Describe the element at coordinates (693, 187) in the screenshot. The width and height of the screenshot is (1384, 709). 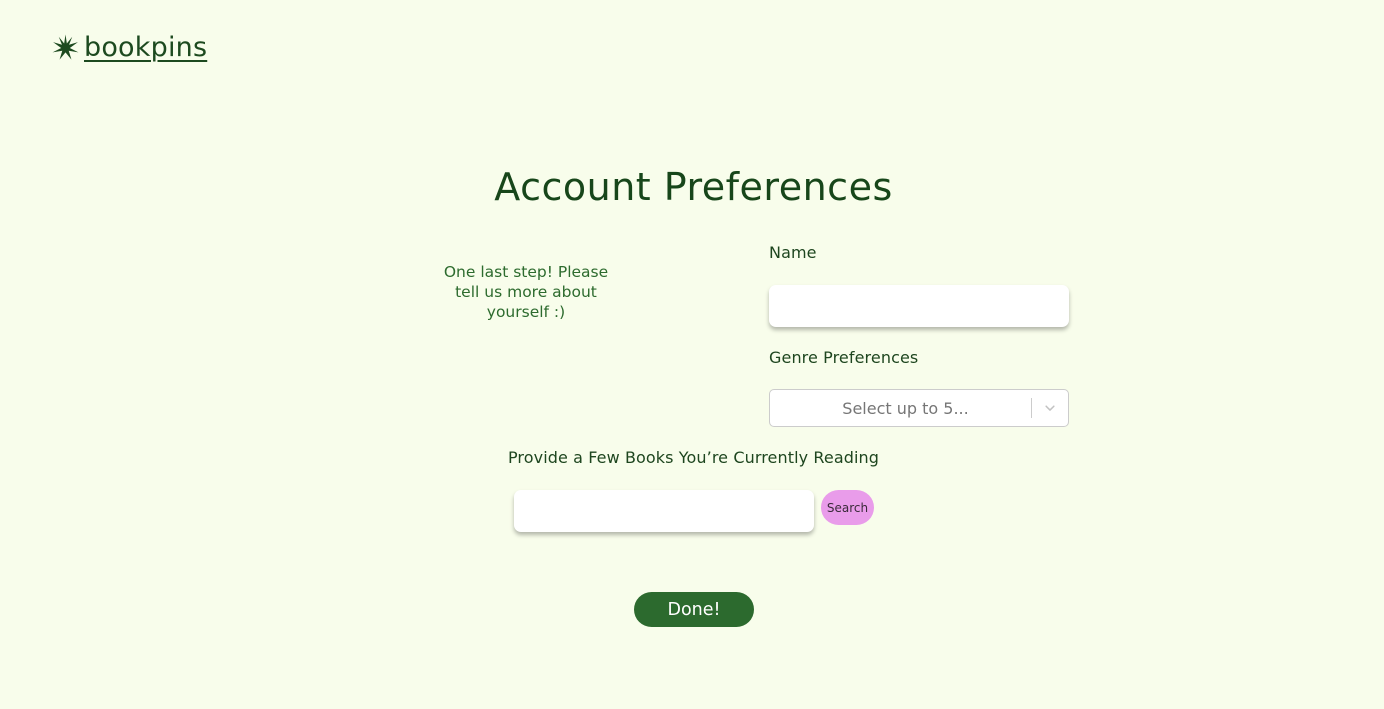
I see `page-title: Account Preferences` at that location.